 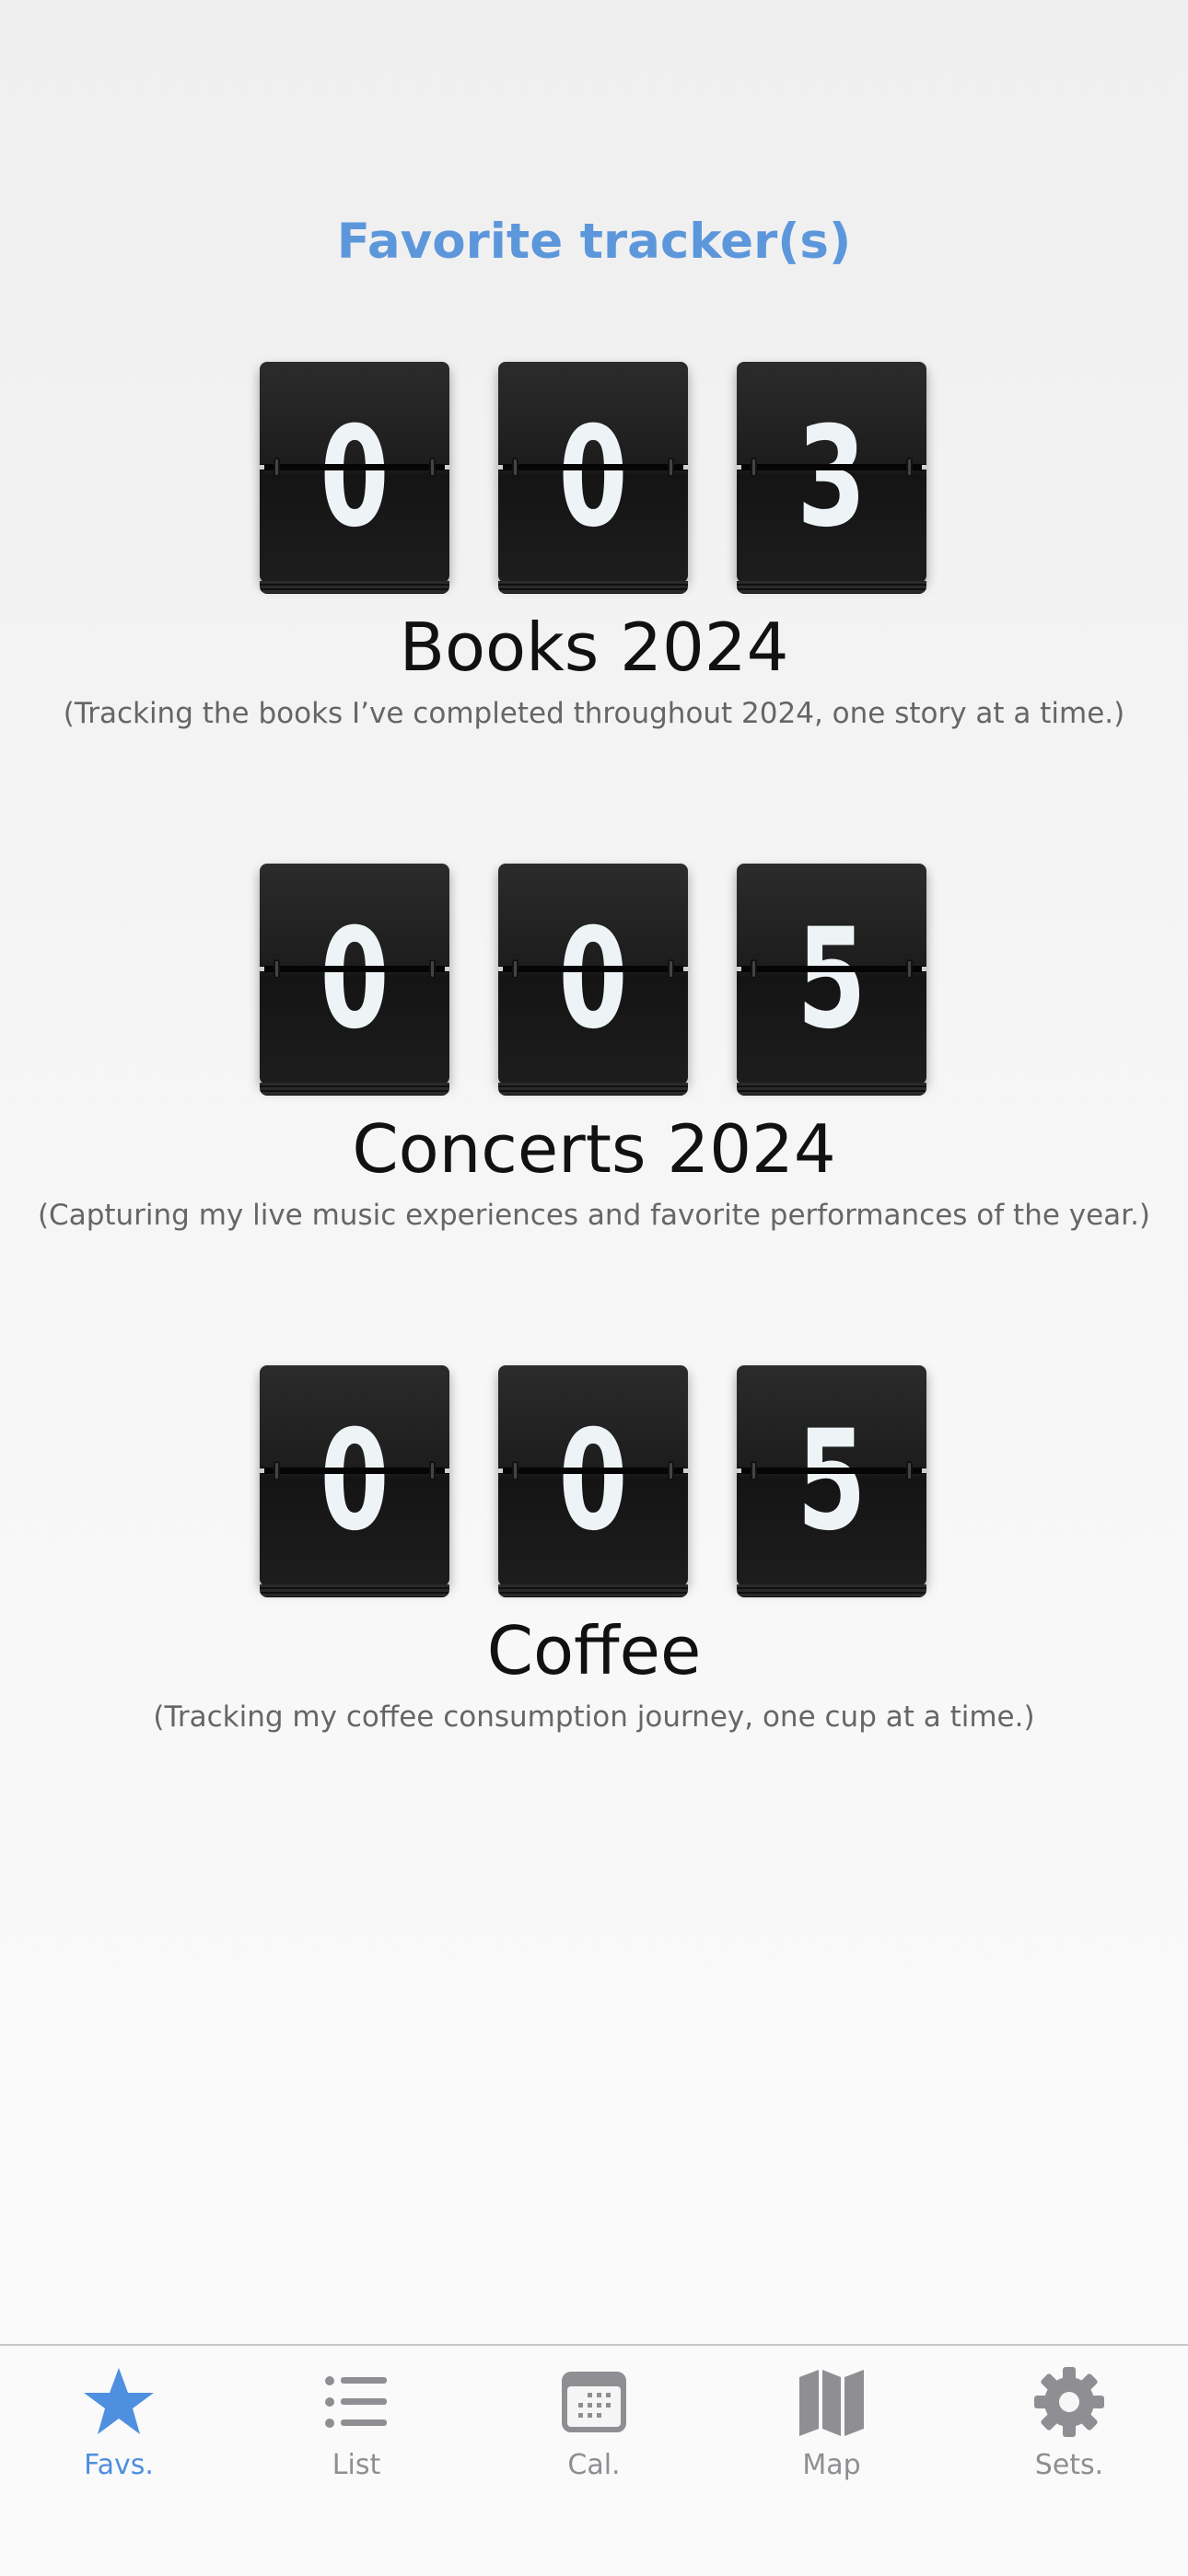 What do you see at coordinates (831, 2465) in the screenshot?
I see `tab-label: Map` at bounding box center [831, 2465].